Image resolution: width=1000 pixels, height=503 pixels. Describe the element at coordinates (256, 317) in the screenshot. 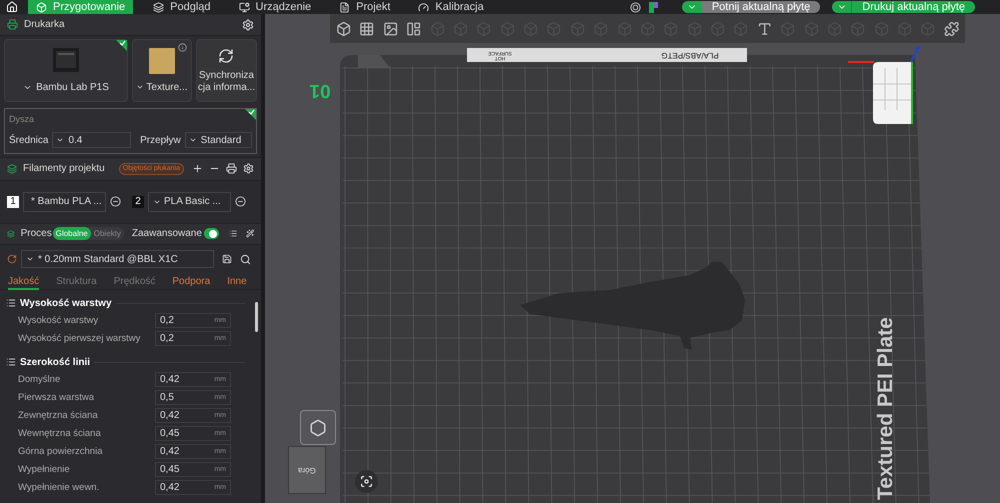

I see `scrollbar` at that location.